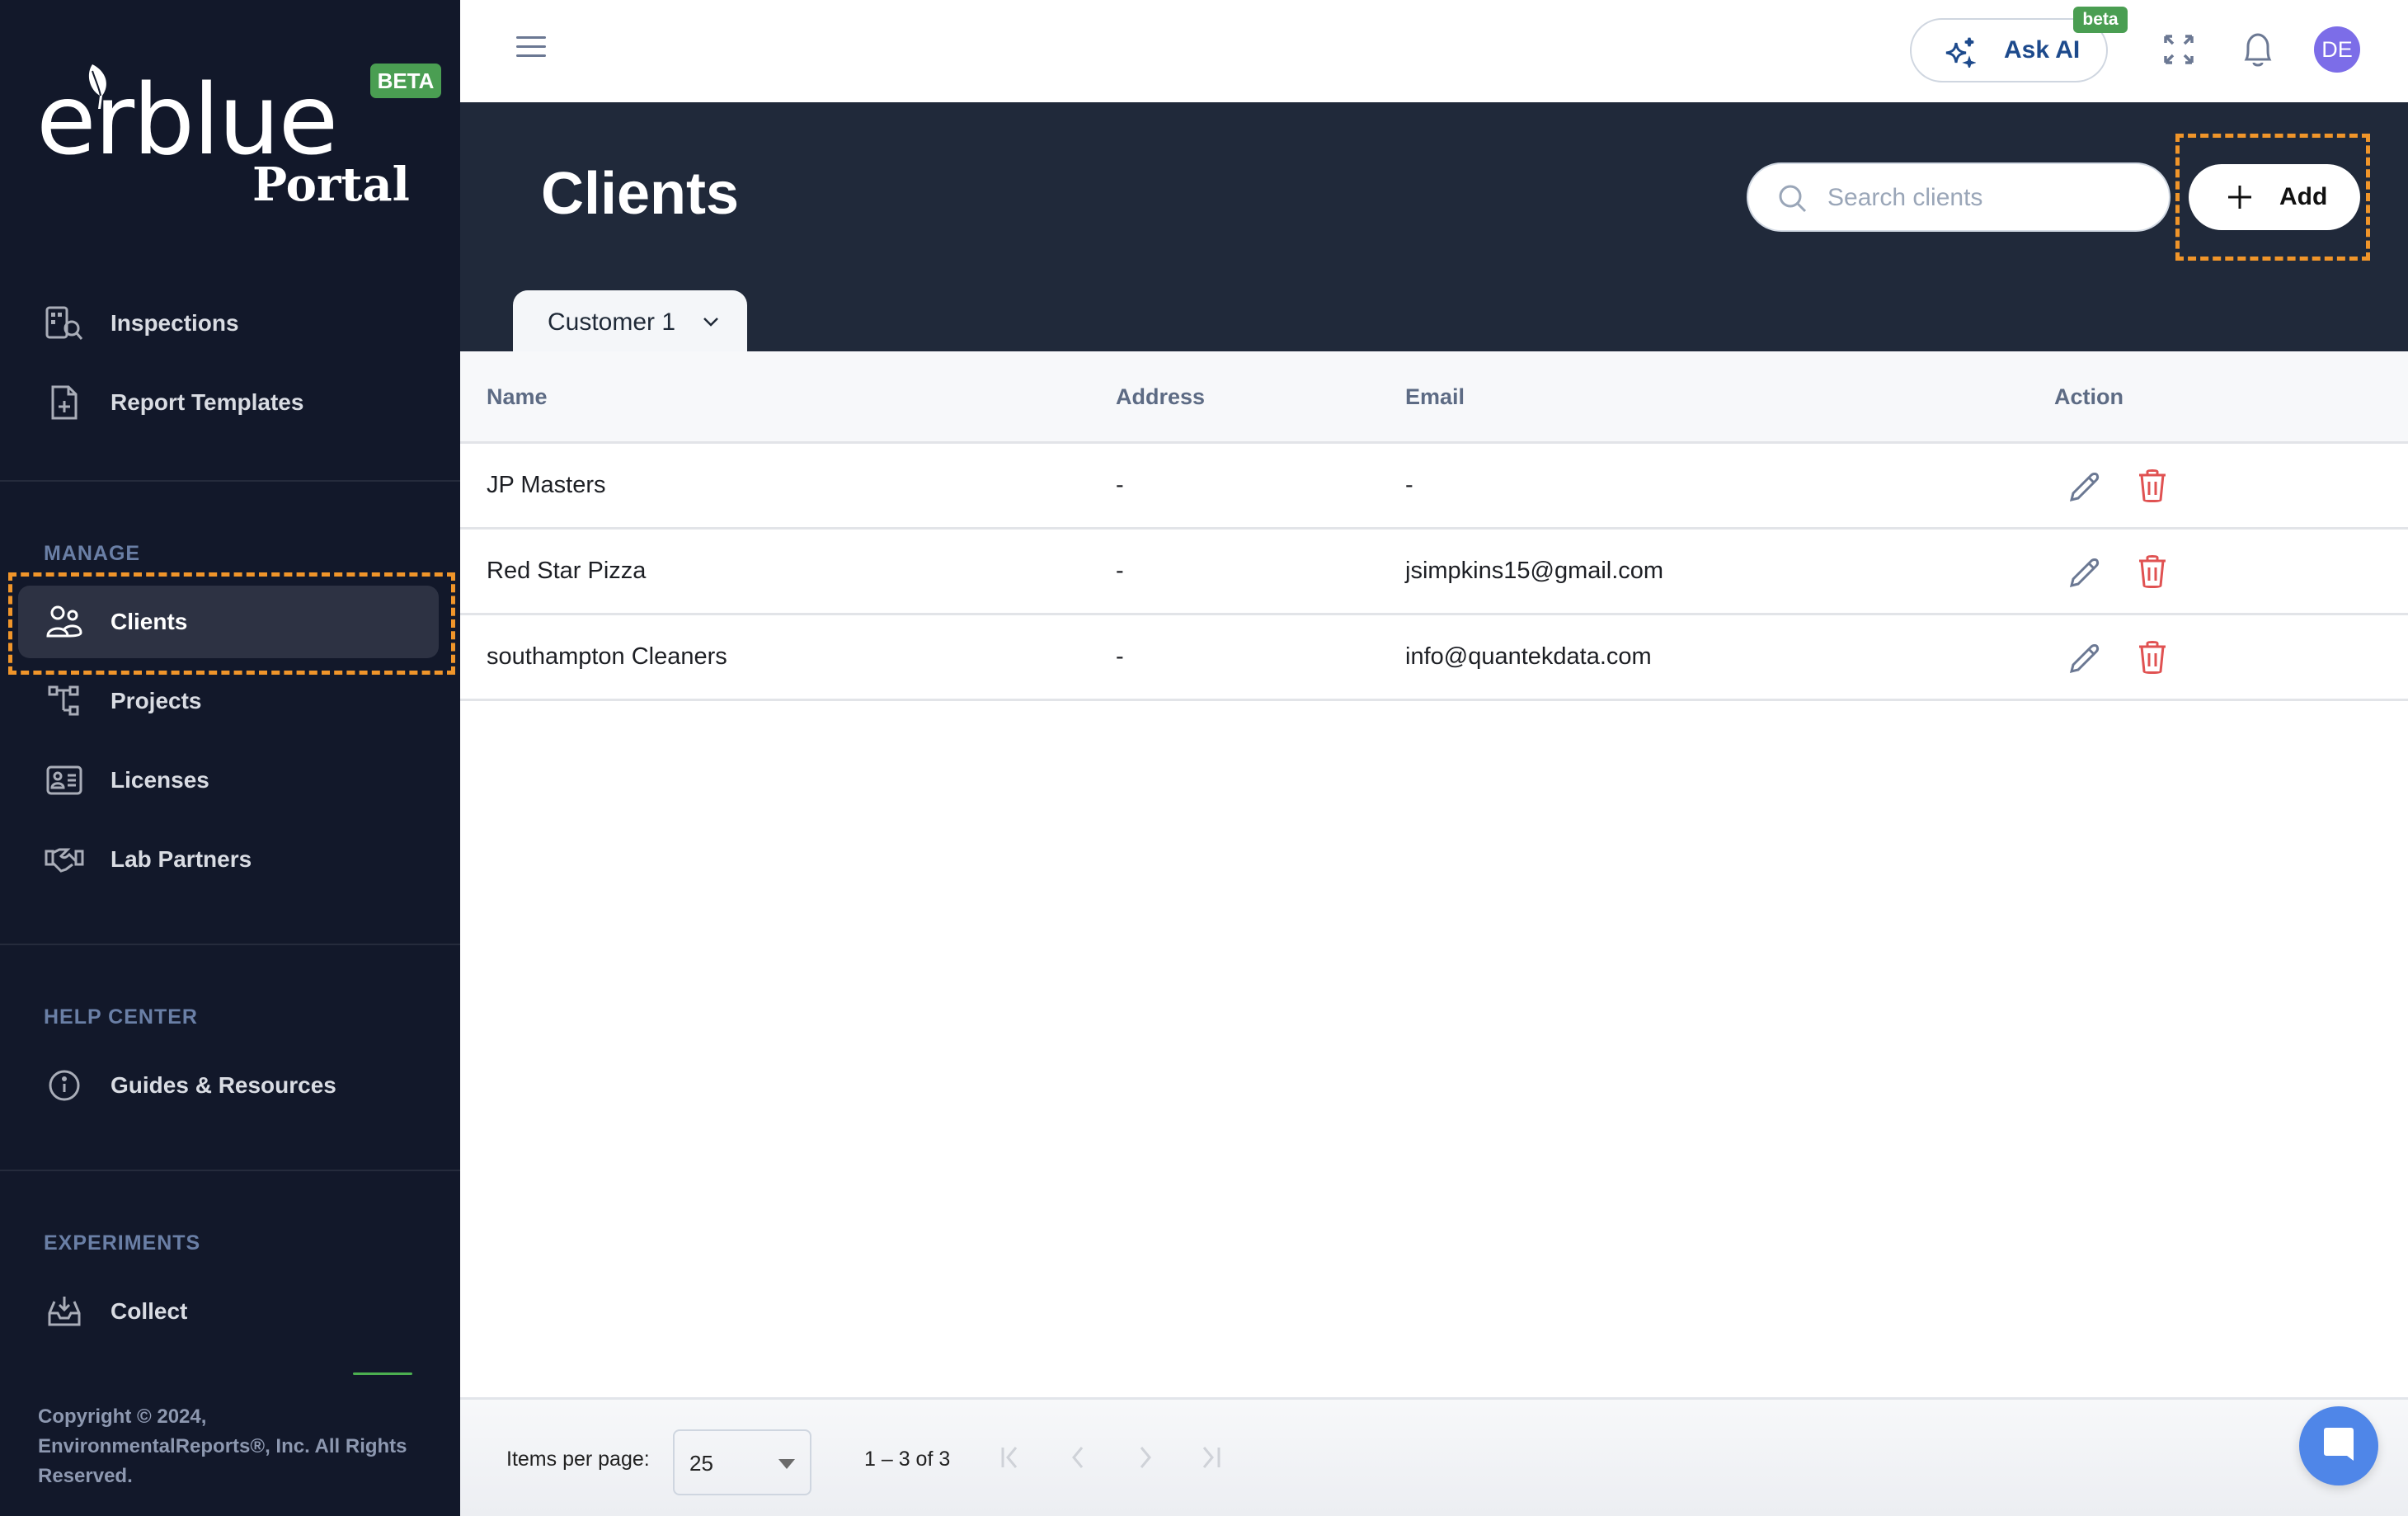 This screenshot has height=1516, width=2408. What do you see at coordinates (1434, 228) in the screenshot?
I see `page-header: Clients Add Customer 1` at bounding box center [1434, 228].